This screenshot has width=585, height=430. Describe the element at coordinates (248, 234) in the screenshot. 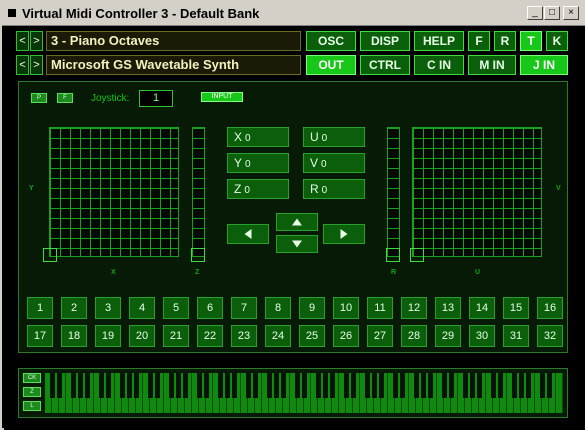

I see `arrow-left-button` at that location.